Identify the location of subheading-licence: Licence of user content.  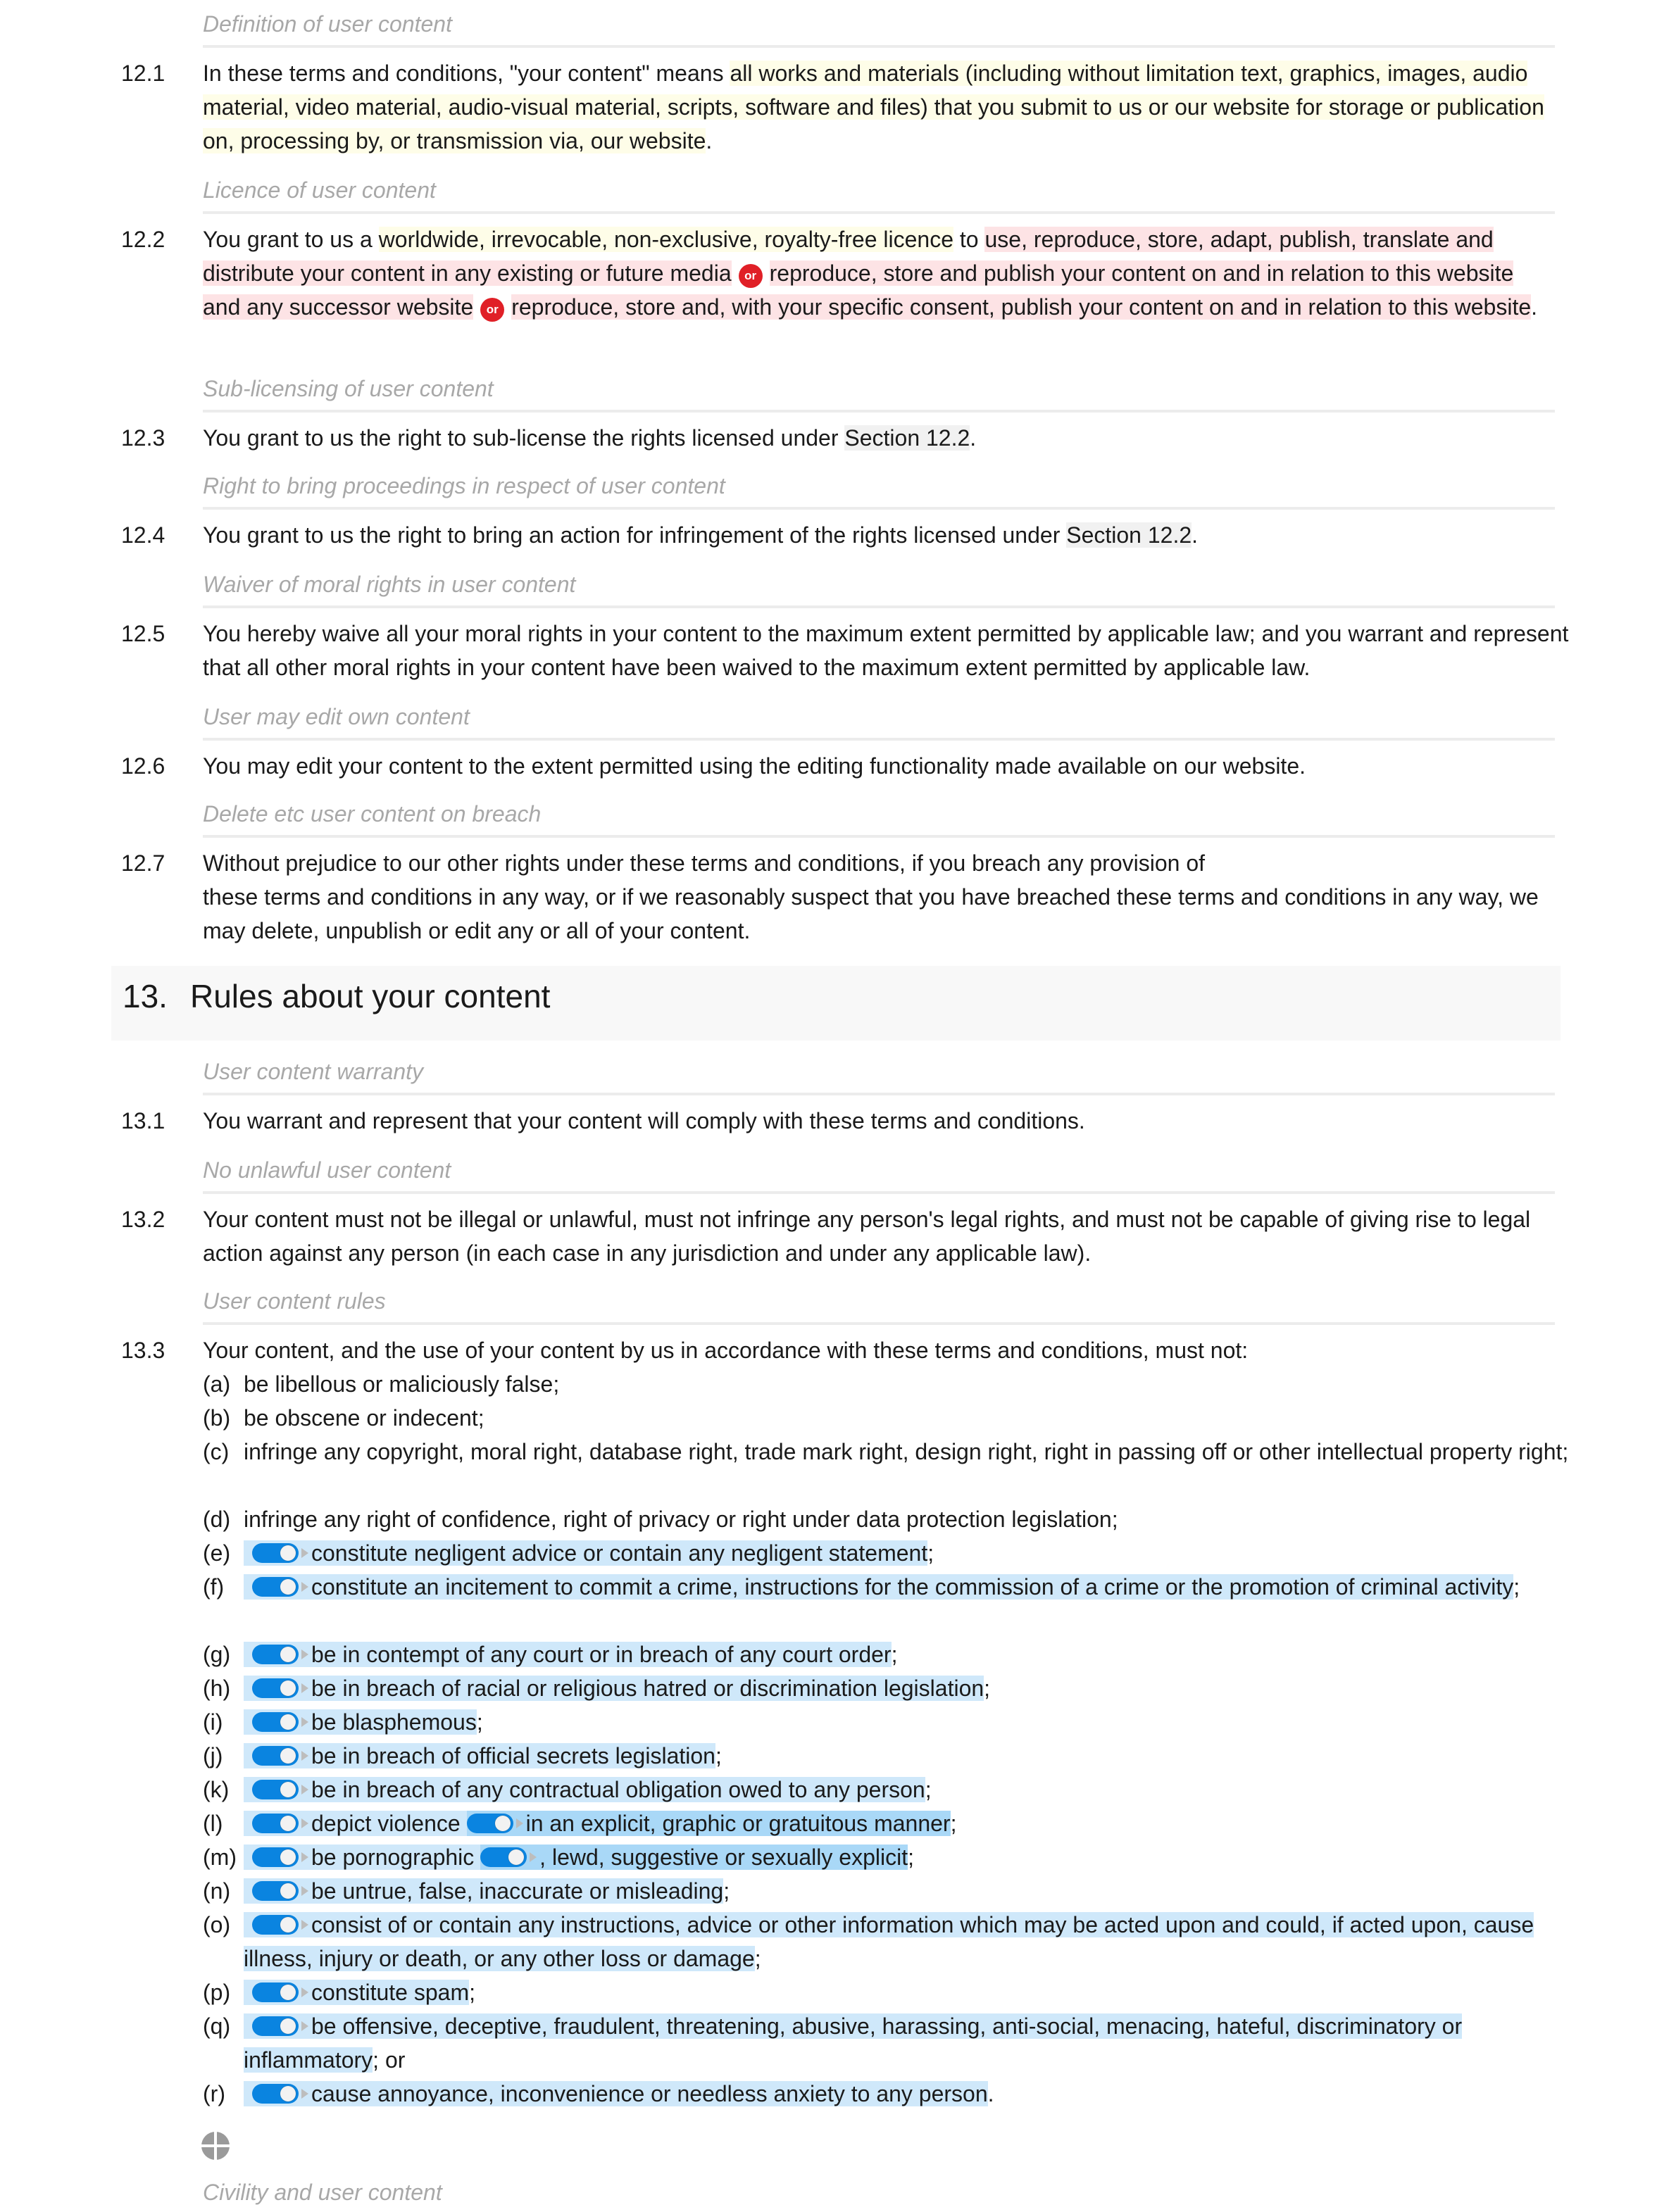
(320, 190).